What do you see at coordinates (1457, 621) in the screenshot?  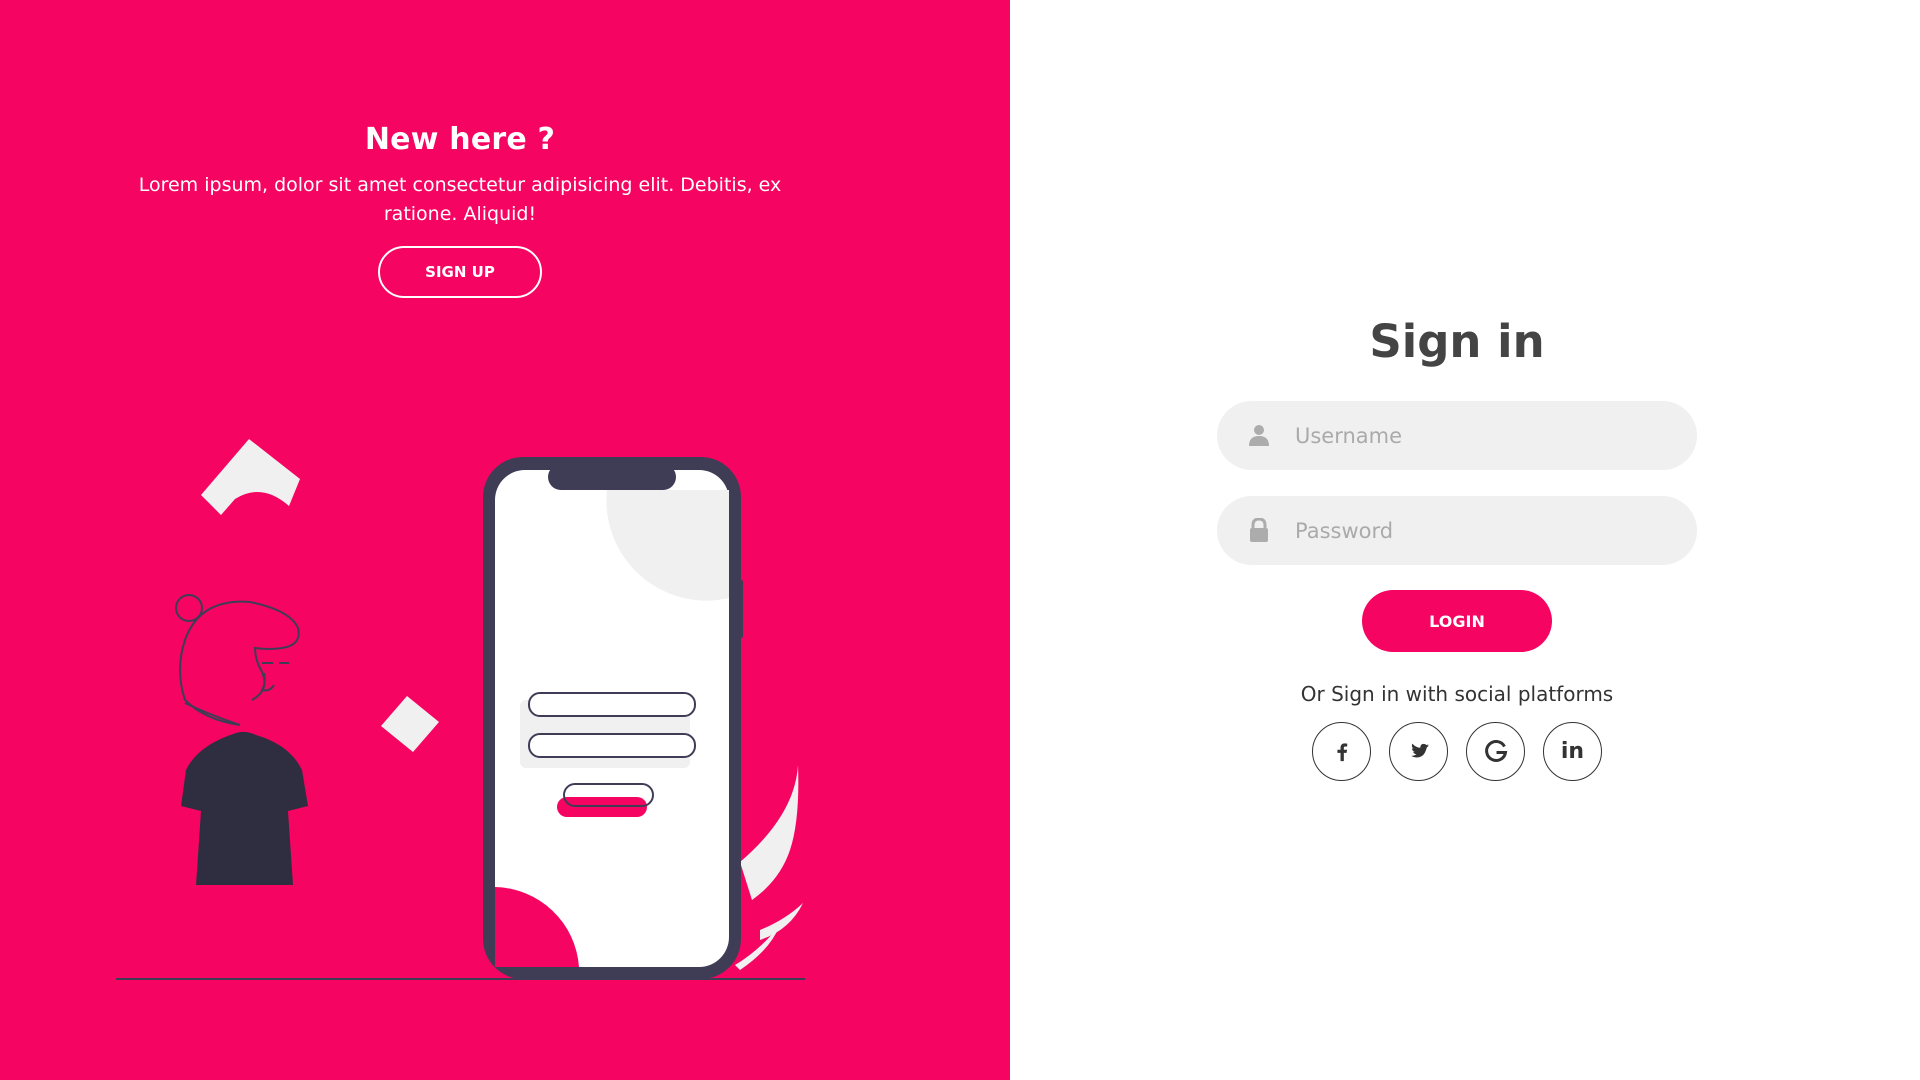 I see `login-button: LOGIN` at bounding box center [1457, 621].